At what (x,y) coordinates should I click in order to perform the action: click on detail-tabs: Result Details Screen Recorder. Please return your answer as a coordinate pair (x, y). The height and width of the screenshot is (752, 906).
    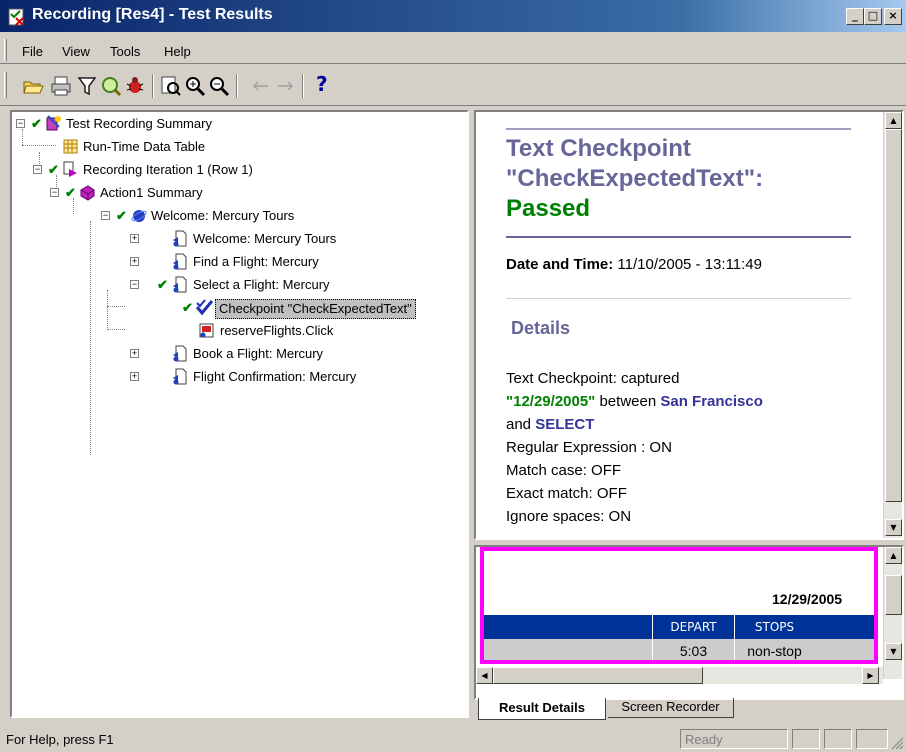
    Looking at the image, I should click on (690, 710).